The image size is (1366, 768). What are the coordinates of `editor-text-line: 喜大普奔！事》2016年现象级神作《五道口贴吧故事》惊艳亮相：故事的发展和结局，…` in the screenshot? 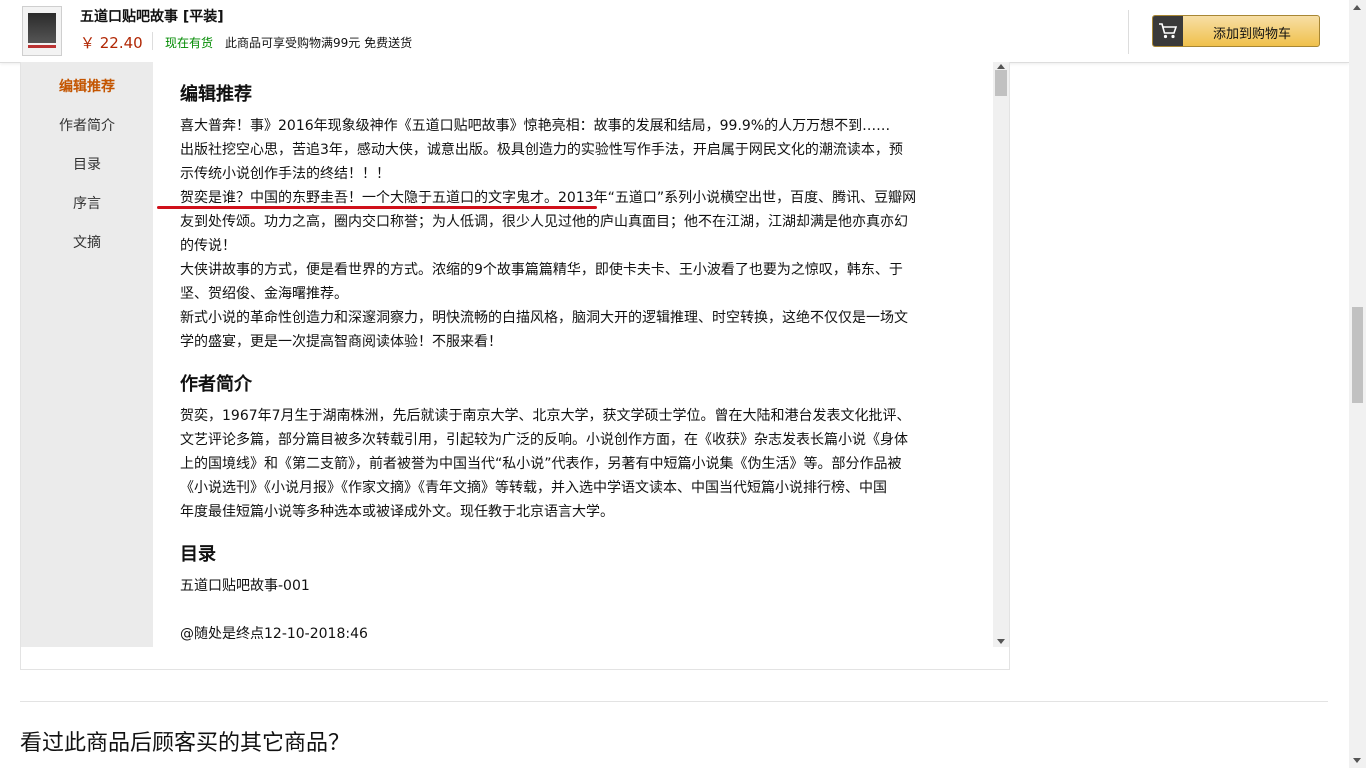 It's located at (535, 126).